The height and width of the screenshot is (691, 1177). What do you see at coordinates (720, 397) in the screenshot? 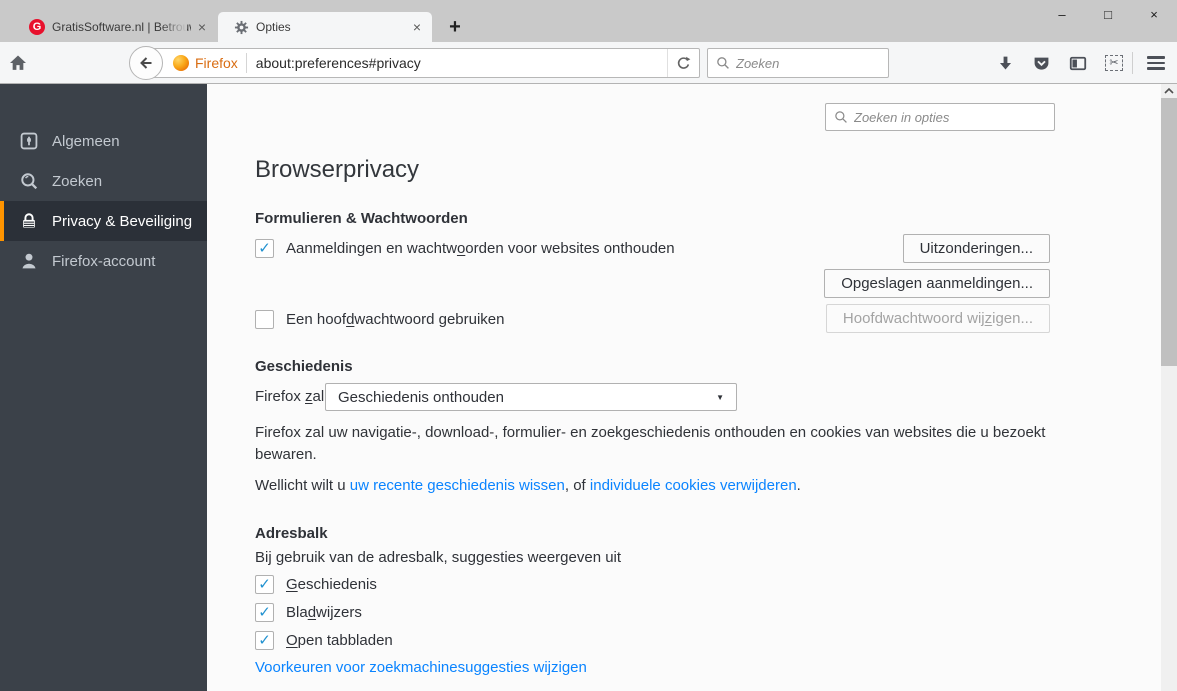
I see `chevron-down-icon: ▼` at bounding box center [720, 397].